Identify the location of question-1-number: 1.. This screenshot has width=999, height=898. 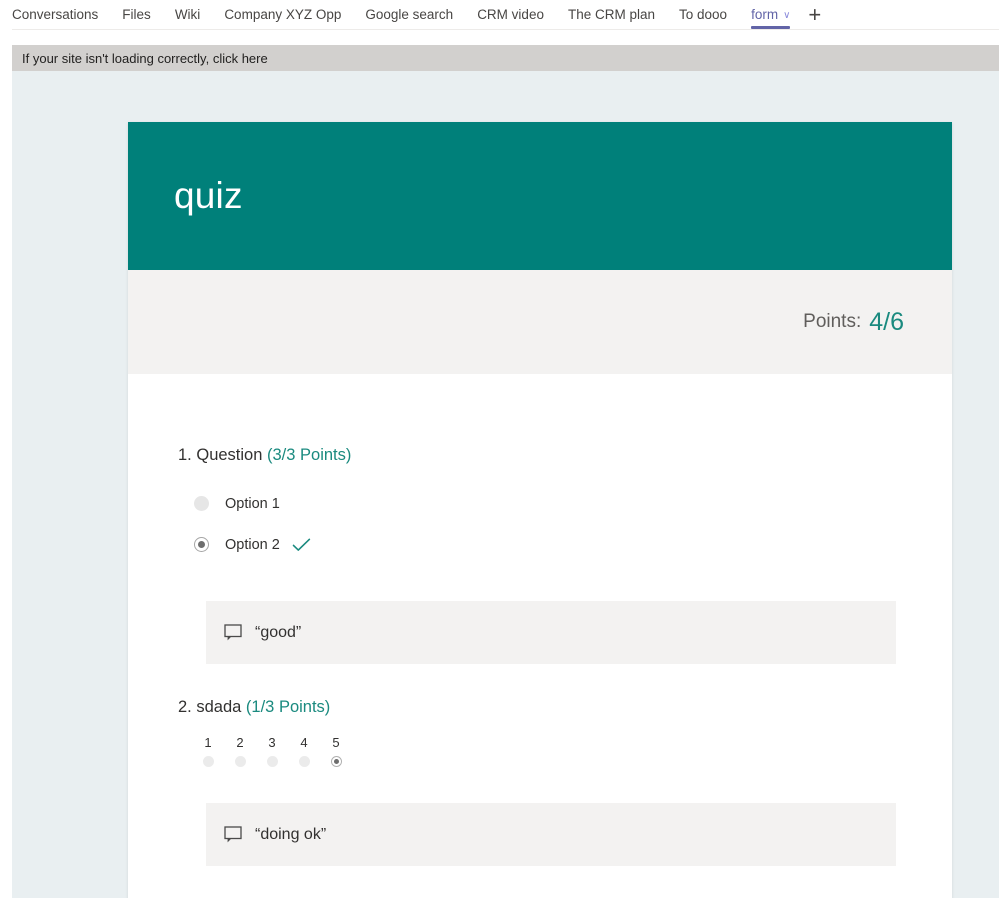
(185, 455).